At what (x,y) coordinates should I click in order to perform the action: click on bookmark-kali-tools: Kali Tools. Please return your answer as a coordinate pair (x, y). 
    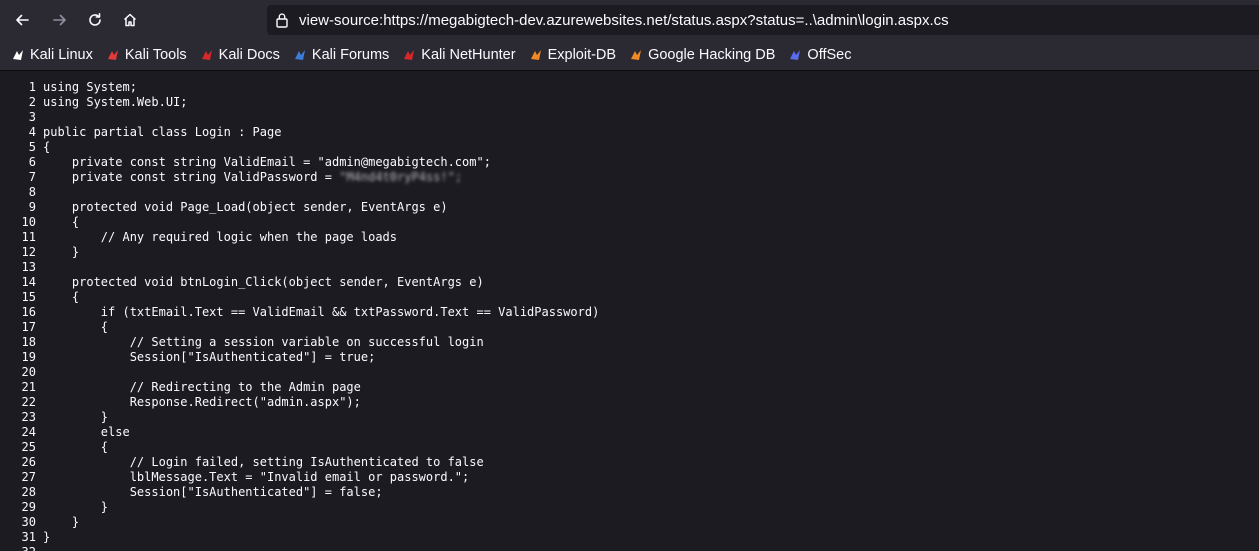
    Looking at the image, I should click on (146, 55).